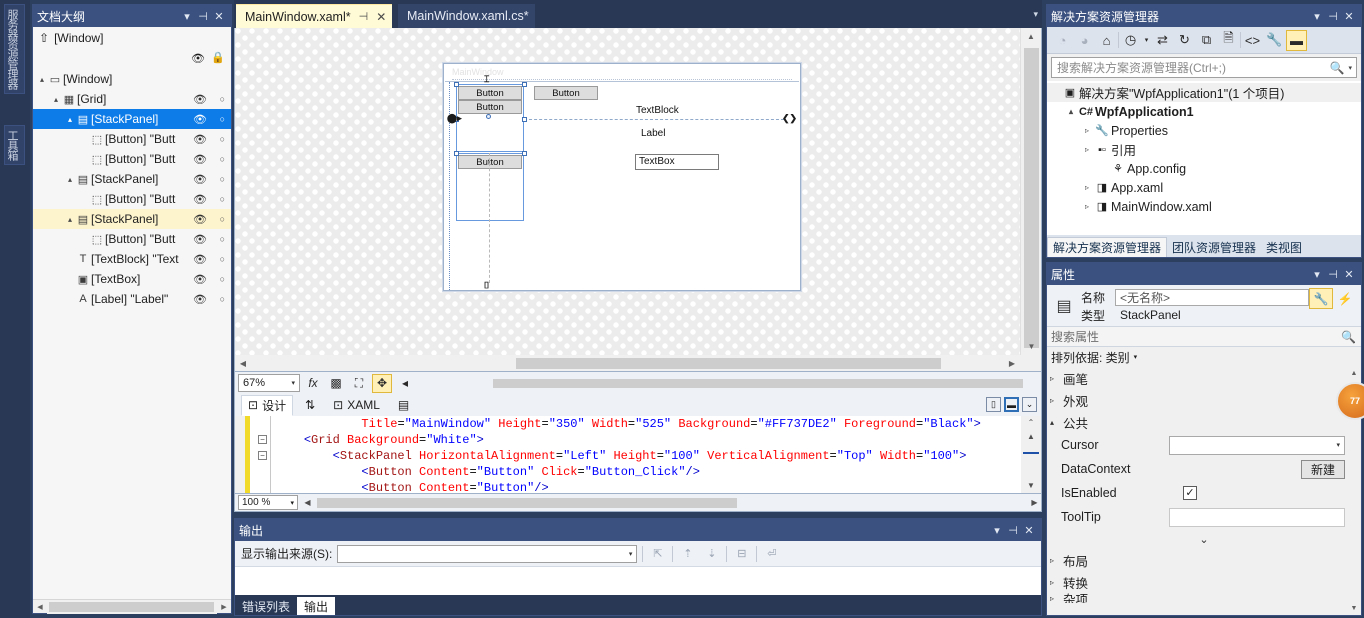  I want to click on property-checkbox-IsEnabled: ✓, so click(1190, 493).